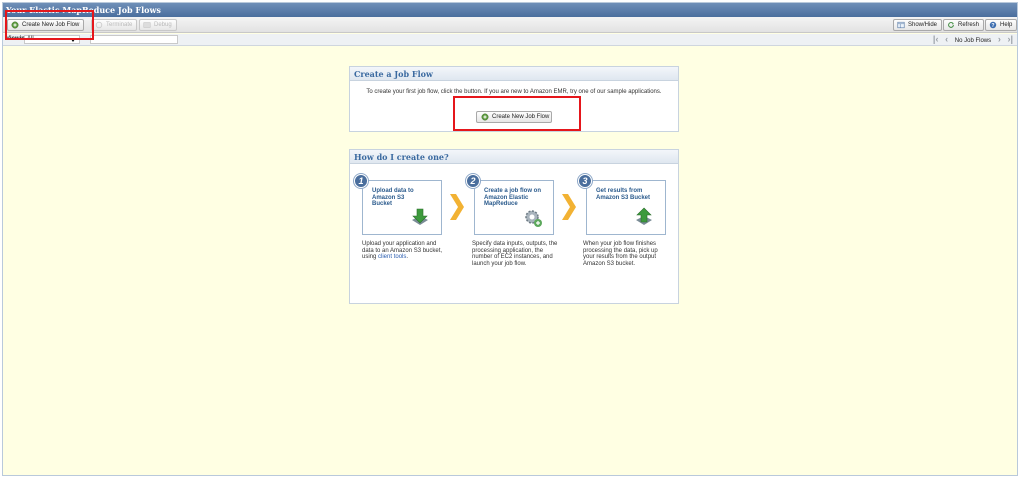 The height and width of the screenshot is (480, 1024). I want to click on step-1-desc-end: ., so click(407, 257).